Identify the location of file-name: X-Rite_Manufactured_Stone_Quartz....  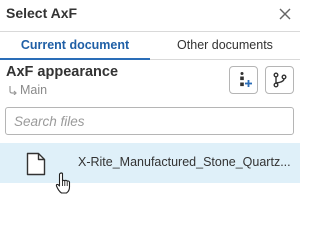
(184, 162).